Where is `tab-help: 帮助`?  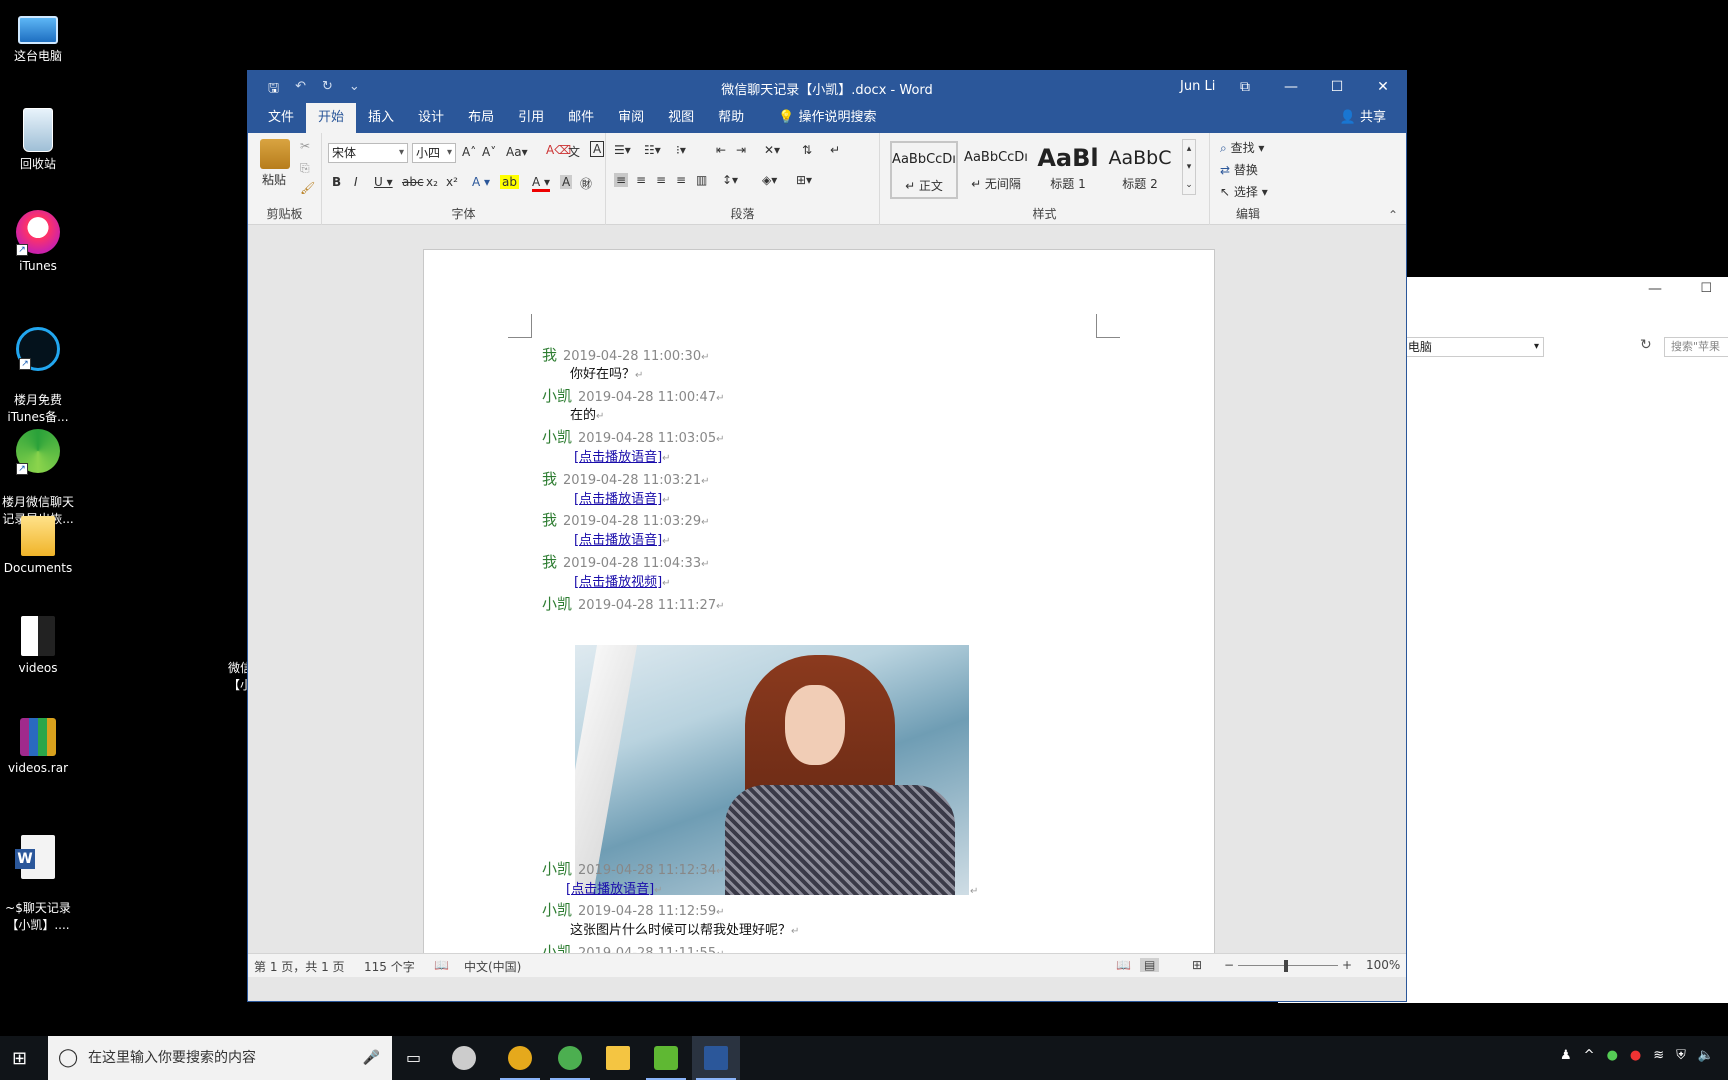
tab-help: 帮助 is located at coordinates (731, 118).